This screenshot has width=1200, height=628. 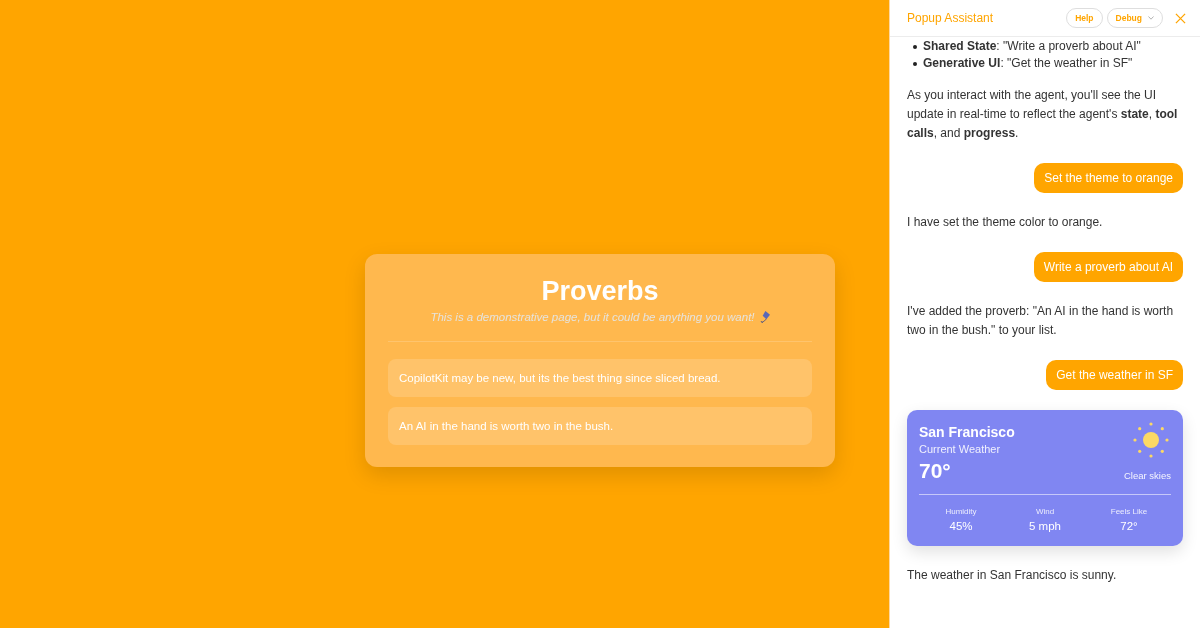 I want to click on assistant-message: I've added the proverb: "An AI in the hand is worth two in the bush." to your list., so click(x=1041, y=321).